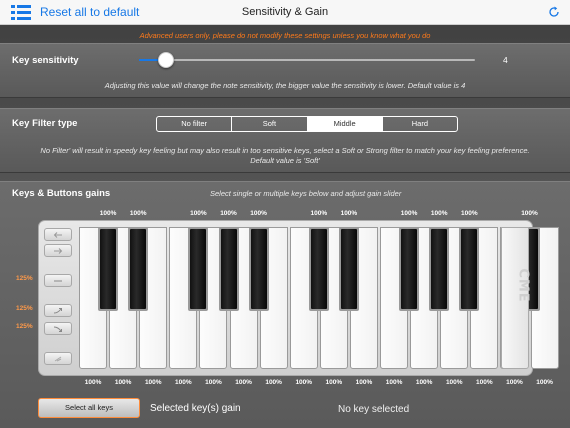 The image size is (570, 428). I want to click on pedal-icon, so click(58, 359).